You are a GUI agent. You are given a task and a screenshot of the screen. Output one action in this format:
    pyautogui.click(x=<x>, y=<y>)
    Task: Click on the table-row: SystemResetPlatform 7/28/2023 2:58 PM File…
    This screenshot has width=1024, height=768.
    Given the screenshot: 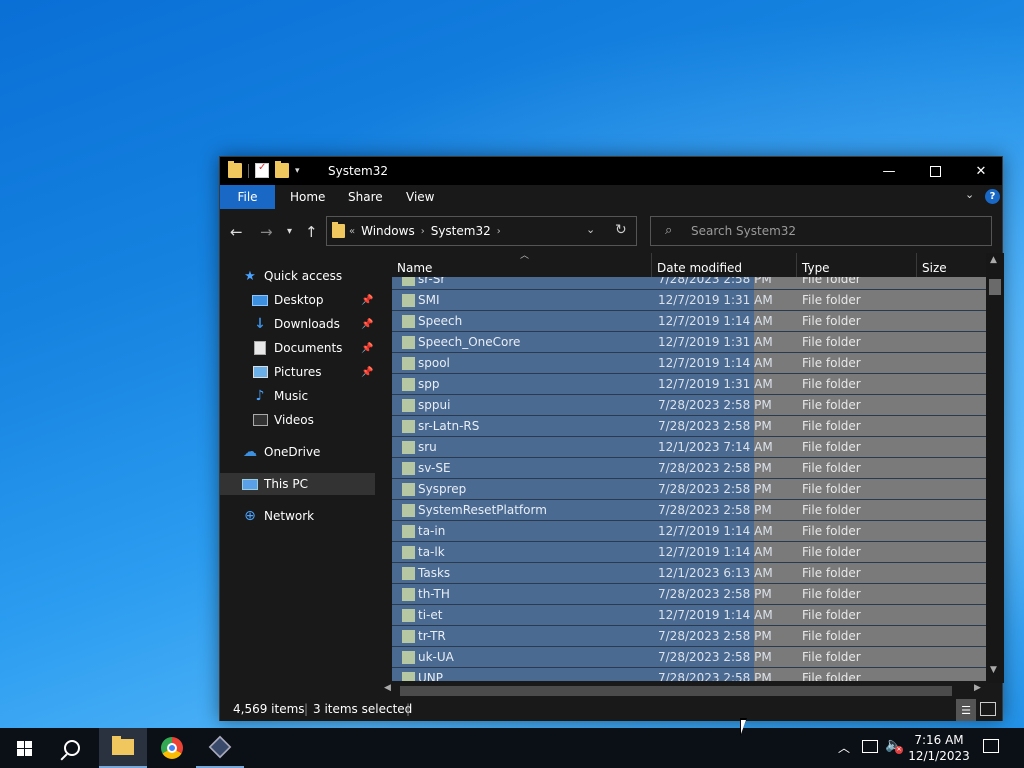 What is the action you would take?
    pyautogui.click(x=689, y=510)
    